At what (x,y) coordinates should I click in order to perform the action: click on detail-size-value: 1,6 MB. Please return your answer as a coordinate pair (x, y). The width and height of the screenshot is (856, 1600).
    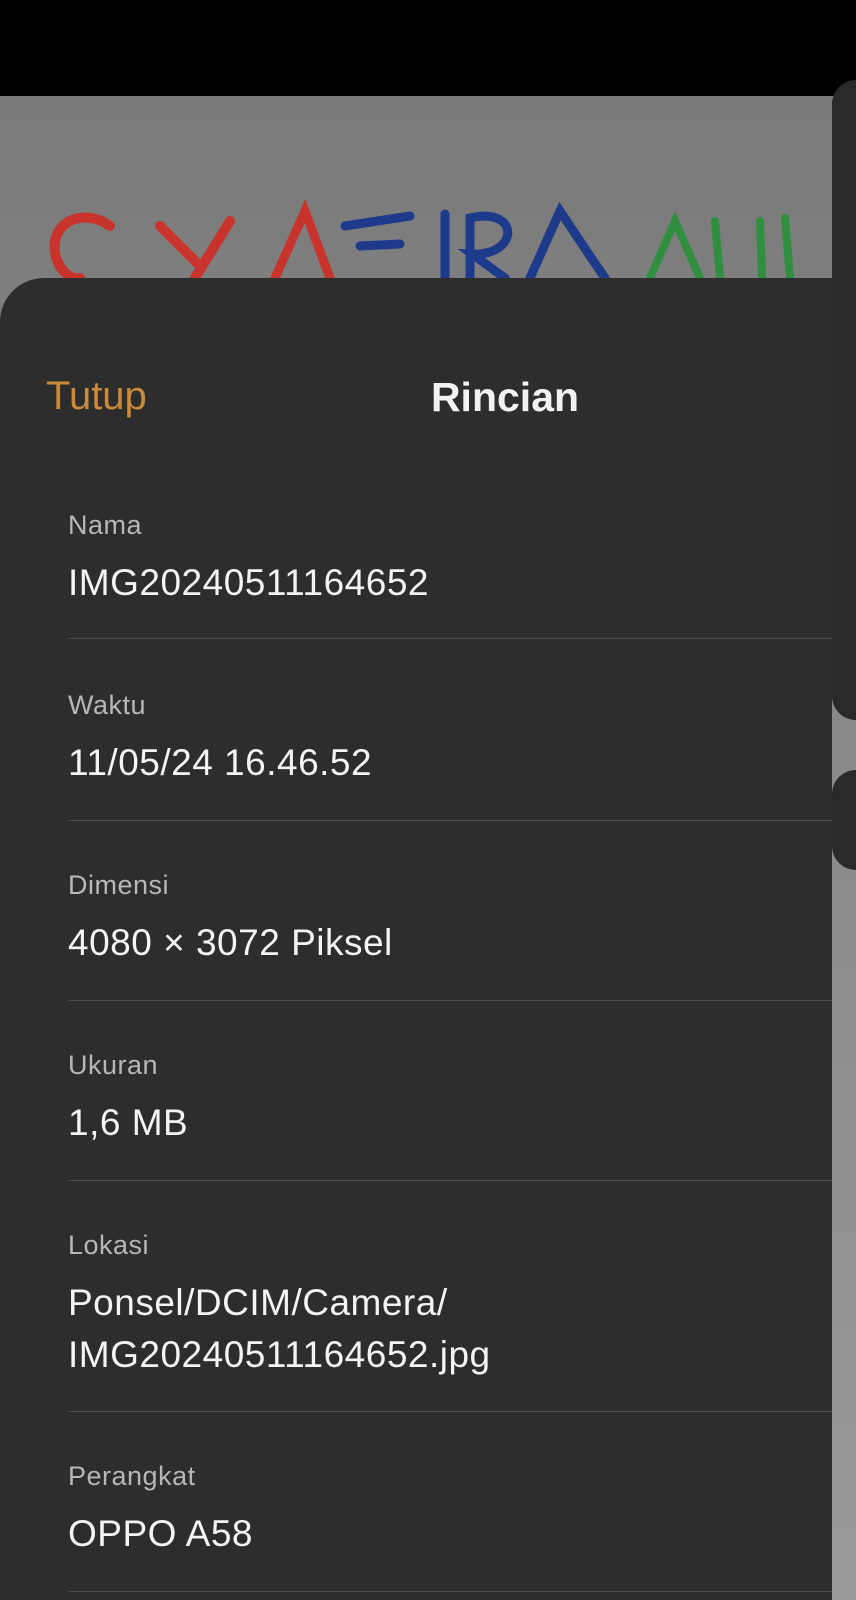
    Looking at the image, I should click on (128, 1122).